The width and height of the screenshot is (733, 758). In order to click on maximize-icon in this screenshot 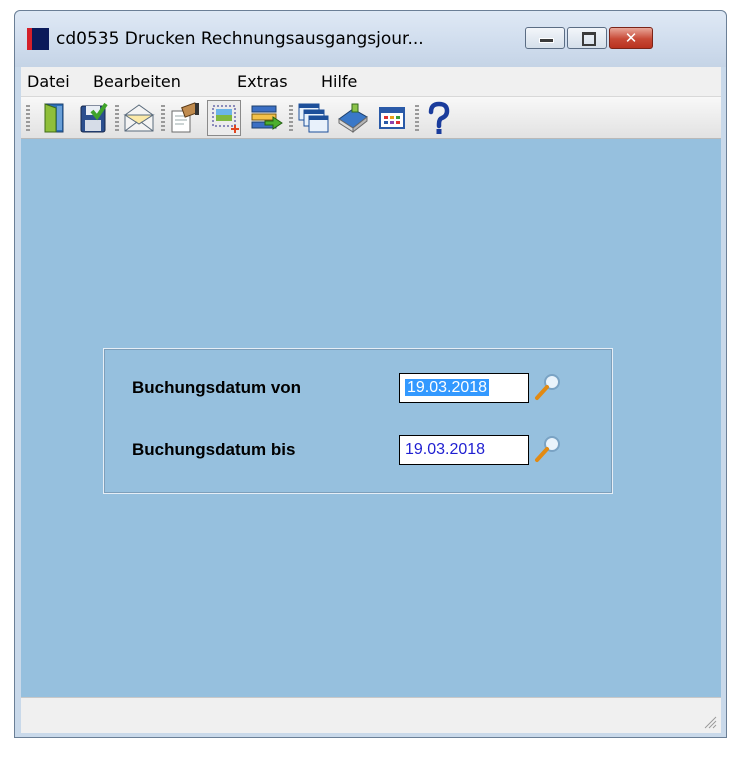, I will do `click(589, 39)`.